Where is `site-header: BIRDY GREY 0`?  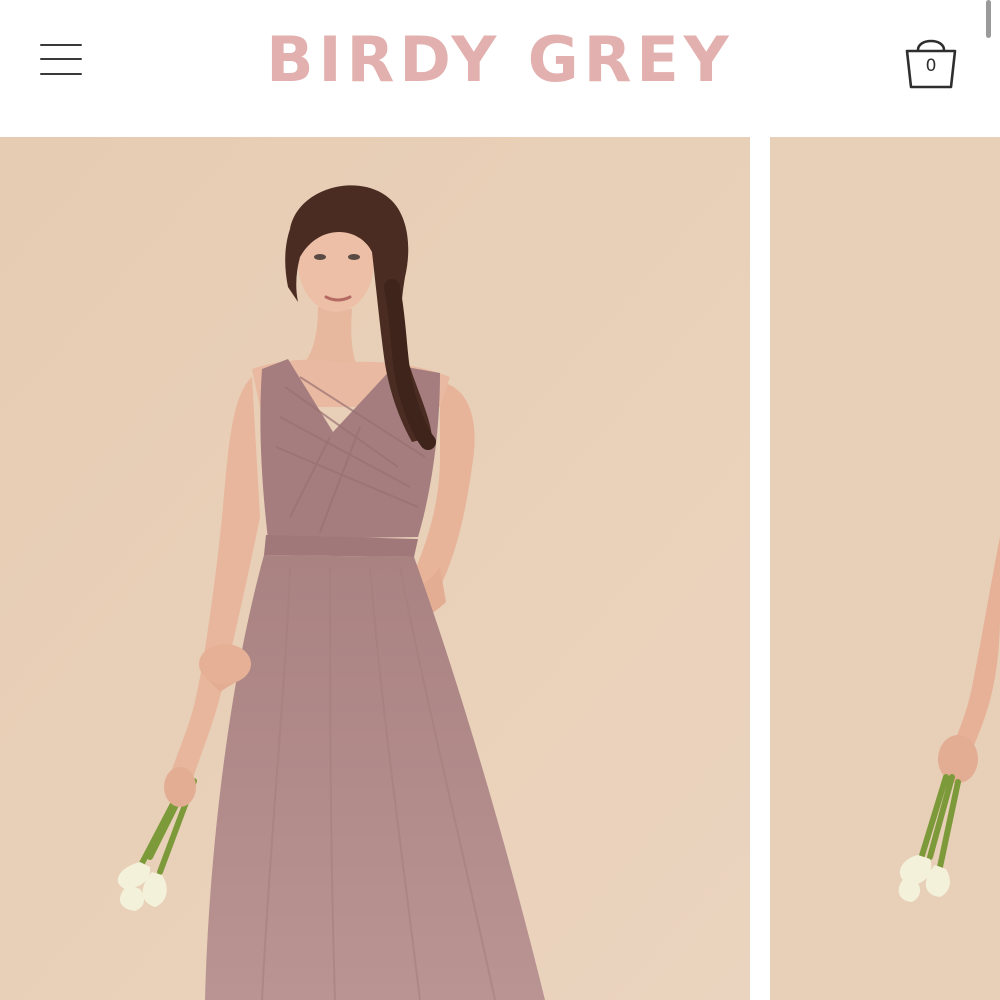
site-header: BIRDY GREY 0 is located at coordinates (500, 68).